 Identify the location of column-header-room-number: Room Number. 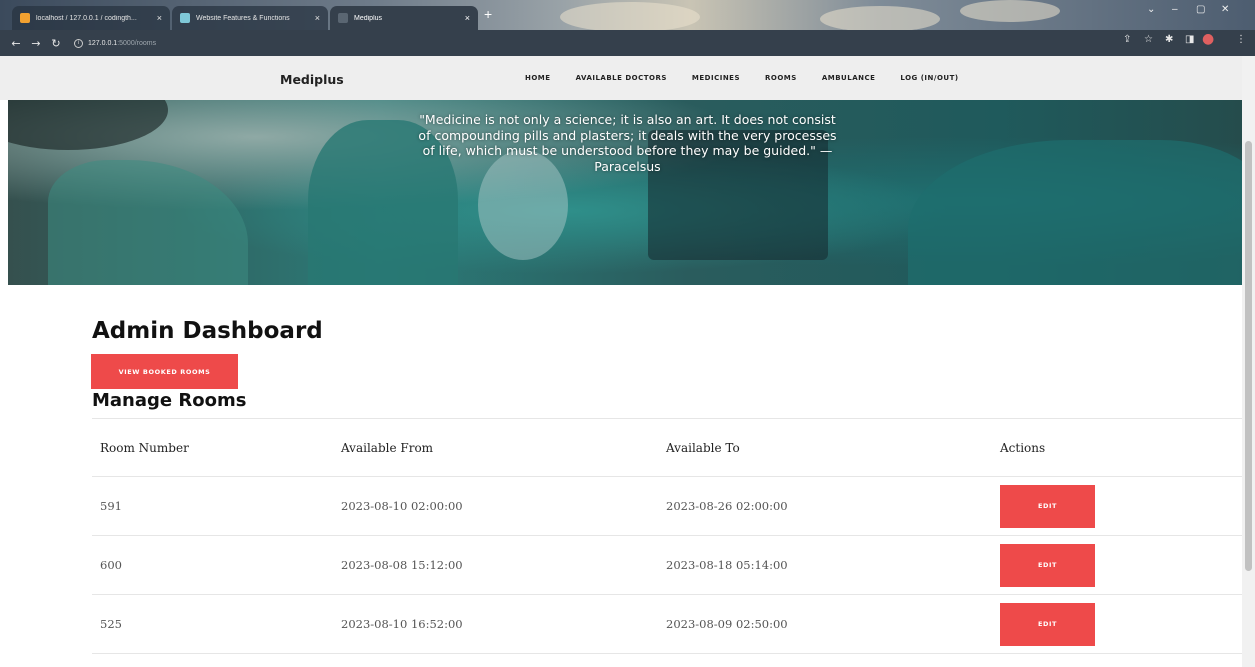
(144, 447).